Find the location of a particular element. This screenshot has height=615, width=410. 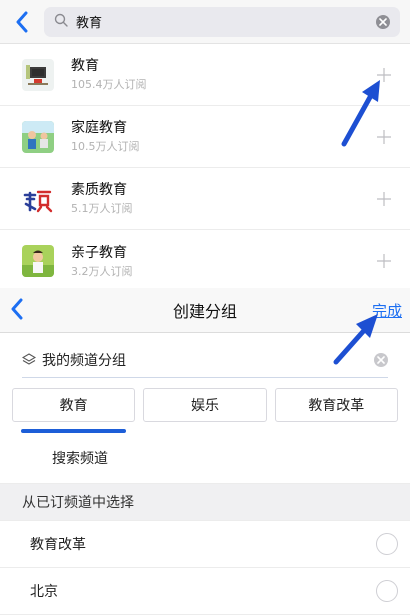

group-name-field: 我的频道分组 is located at coordinates (205, 360).